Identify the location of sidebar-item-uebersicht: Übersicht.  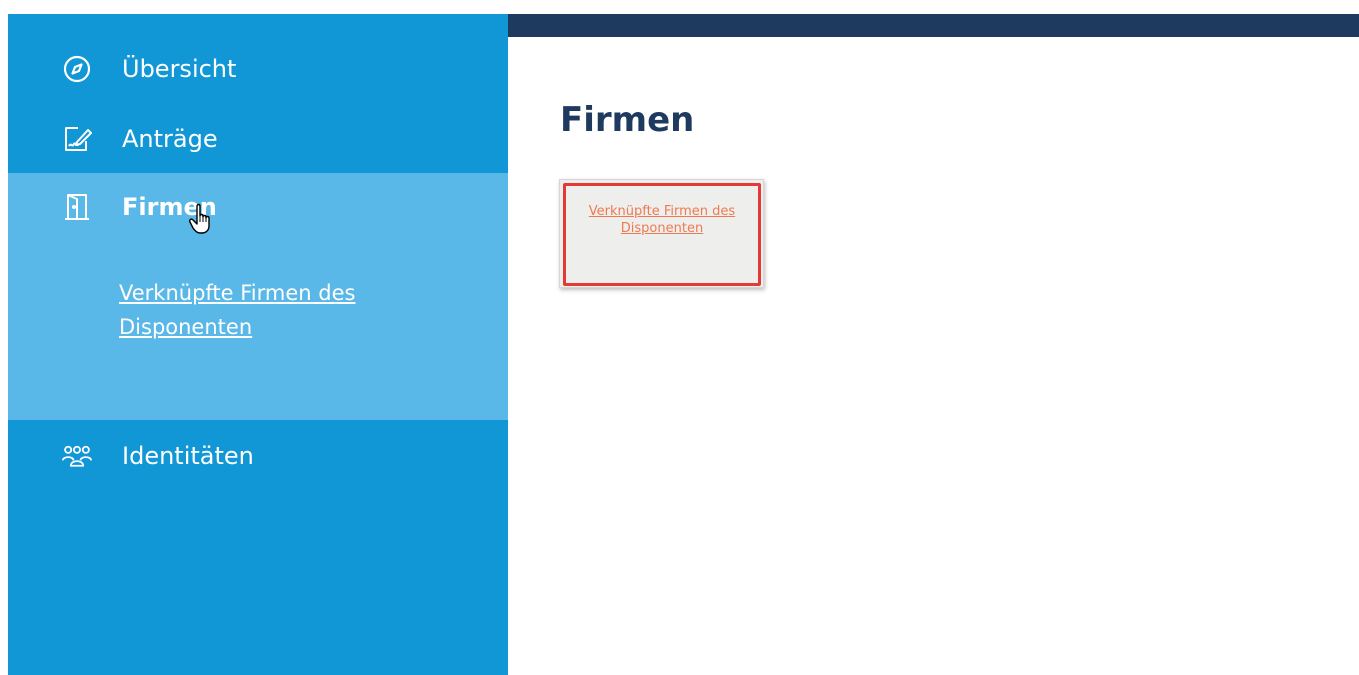
(148, 69).